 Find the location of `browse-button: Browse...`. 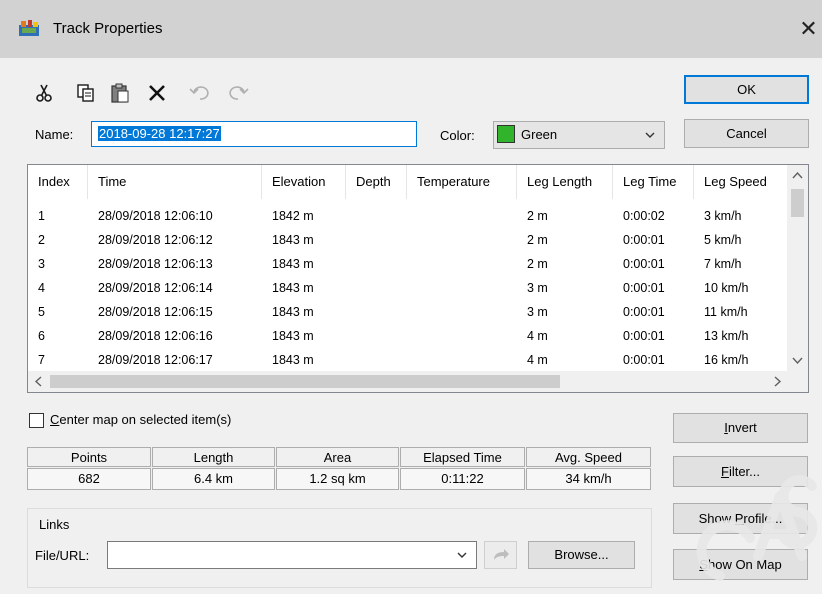

browse-button: Browse... is located at coordinates (581, 555).